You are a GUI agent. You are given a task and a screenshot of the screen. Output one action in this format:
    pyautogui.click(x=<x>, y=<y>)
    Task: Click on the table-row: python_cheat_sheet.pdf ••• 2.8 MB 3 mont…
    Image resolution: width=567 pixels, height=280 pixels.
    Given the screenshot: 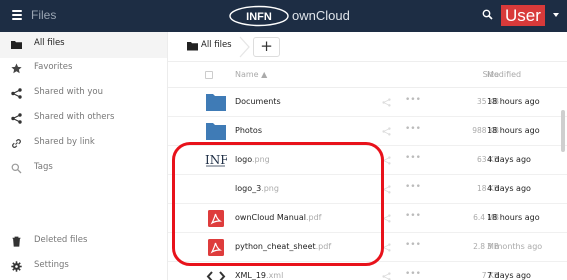 What is the action you would take?
    pyautogui.click(x=367, y=247)
    